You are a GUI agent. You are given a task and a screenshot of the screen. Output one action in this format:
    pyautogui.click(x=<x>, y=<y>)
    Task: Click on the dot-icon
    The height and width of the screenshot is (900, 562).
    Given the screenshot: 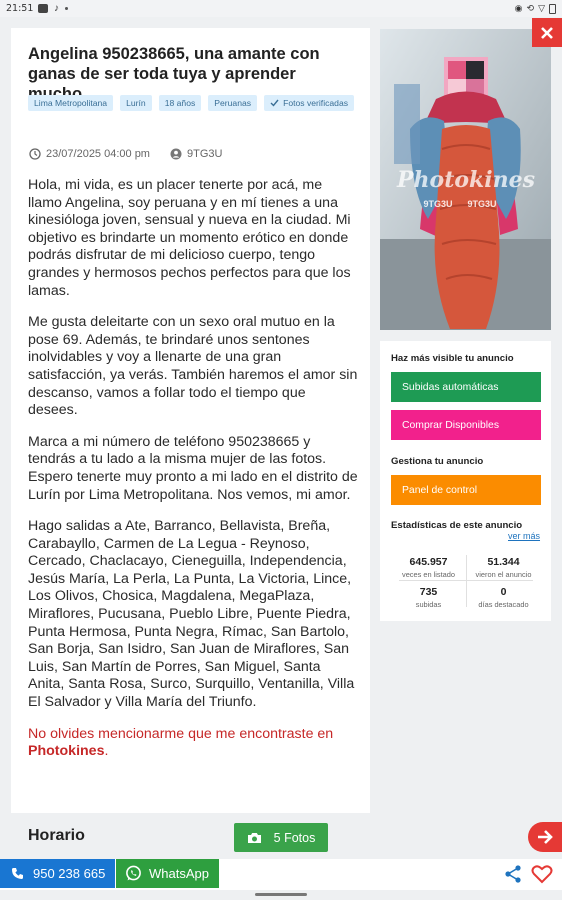 What is the action you would take?
    pyautogui.click(x=66, y=8)
    